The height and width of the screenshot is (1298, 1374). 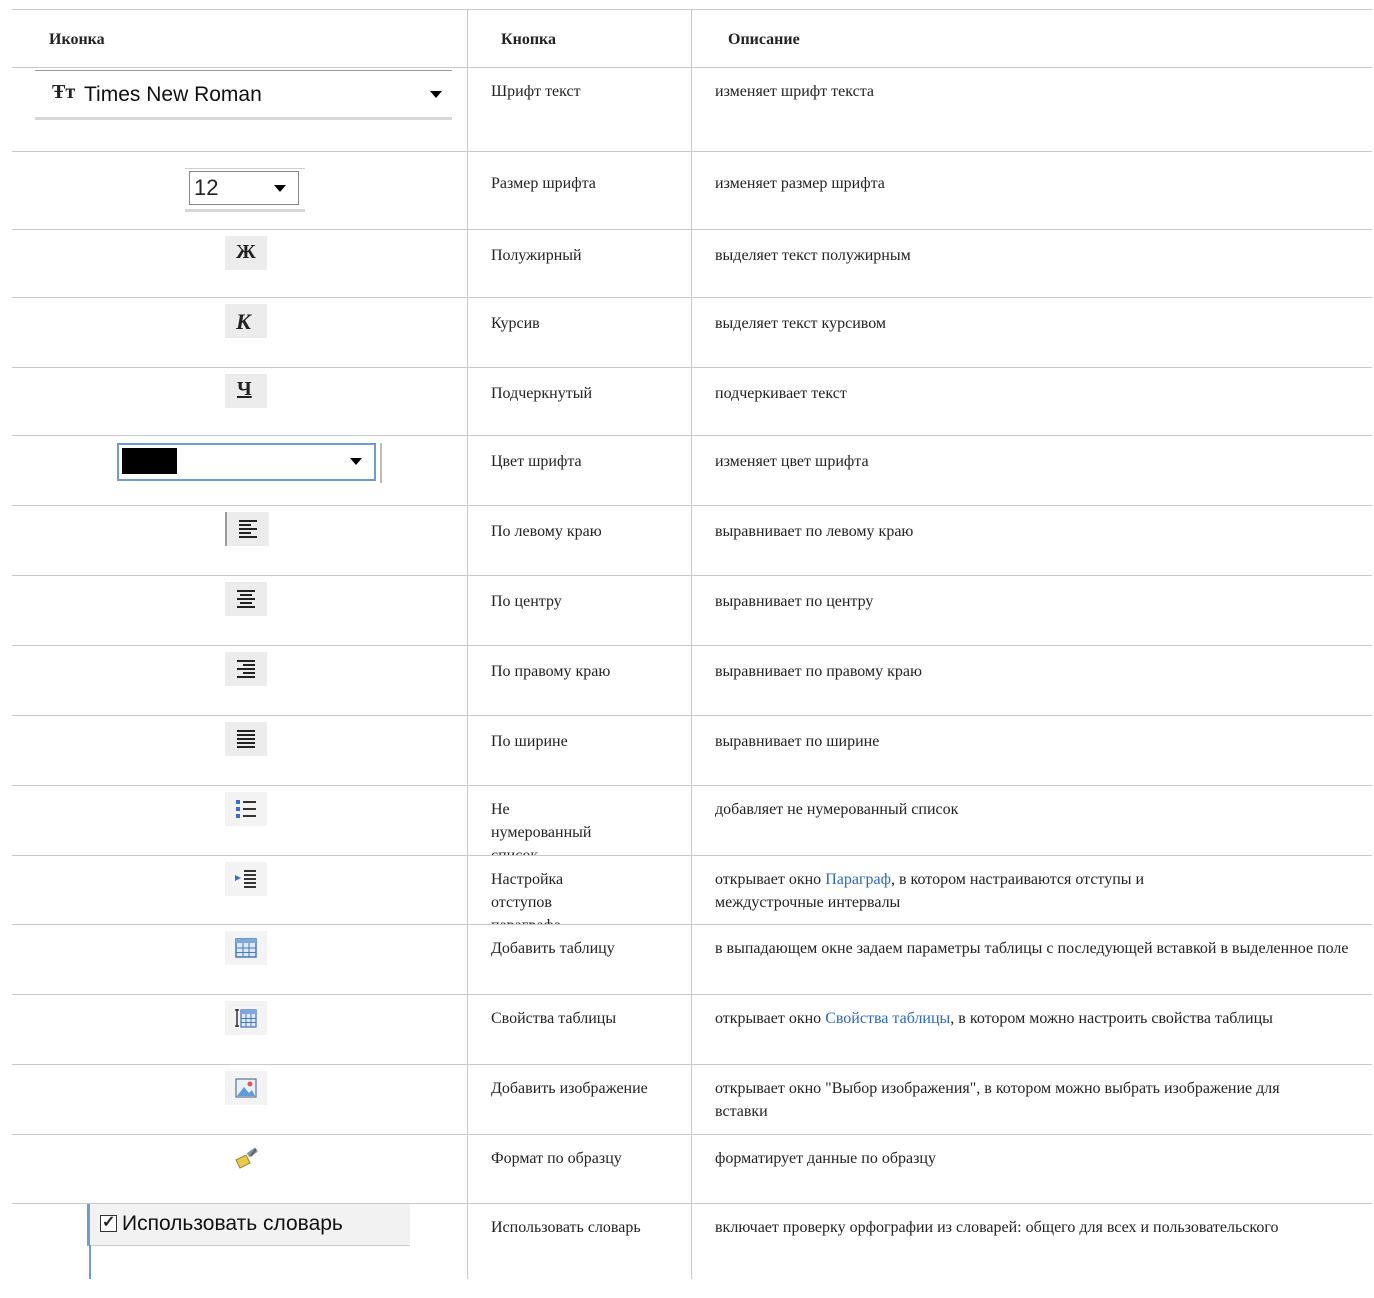 What do you see at coordinates (247, 529) in the screenshot?
I see `align-left-icon` at bounding box center [247, 529].